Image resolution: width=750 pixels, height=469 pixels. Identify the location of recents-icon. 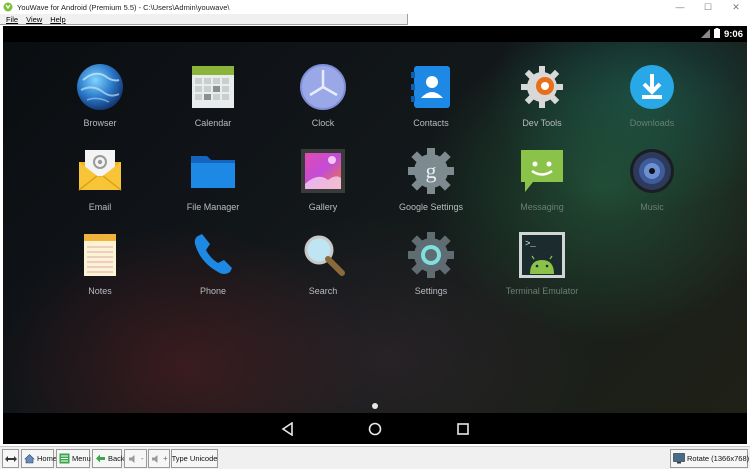
(463, 428).